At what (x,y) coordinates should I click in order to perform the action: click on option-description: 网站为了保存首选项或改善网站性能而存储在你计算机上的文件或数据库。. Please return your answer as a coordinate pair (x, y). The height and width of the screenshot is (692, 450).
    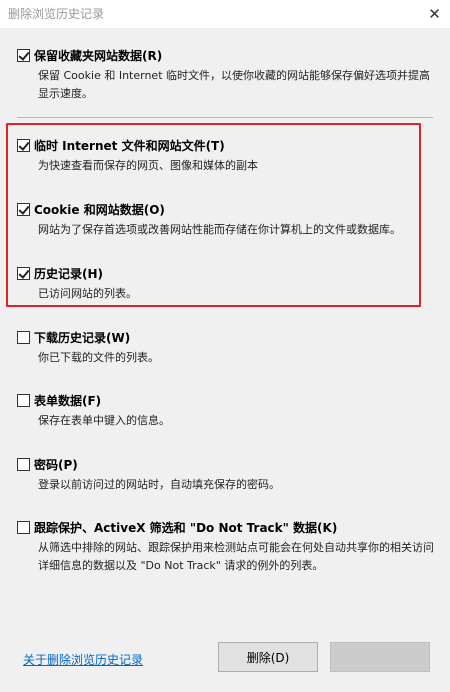
    Looking at the image, I should click on (219, 229).